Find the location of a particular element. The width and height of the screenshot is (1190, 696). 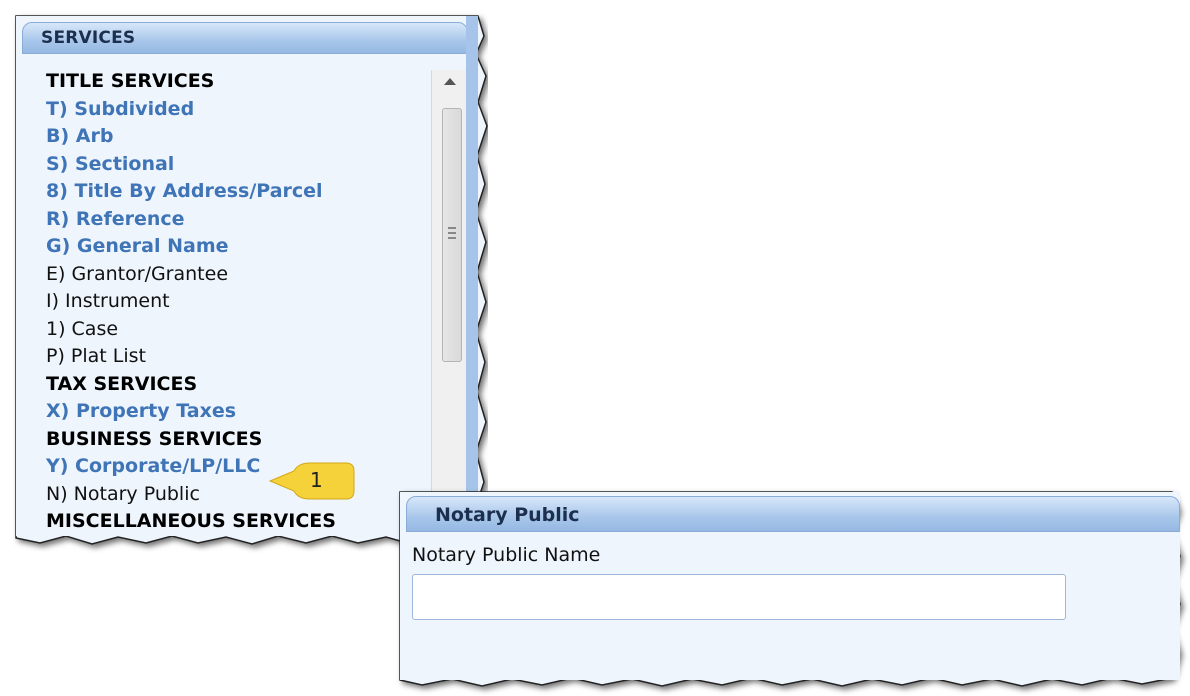

section-heading-miscellaneous-services: MISCELLANEOUS SERVICES is located at coordinates (191, 521).